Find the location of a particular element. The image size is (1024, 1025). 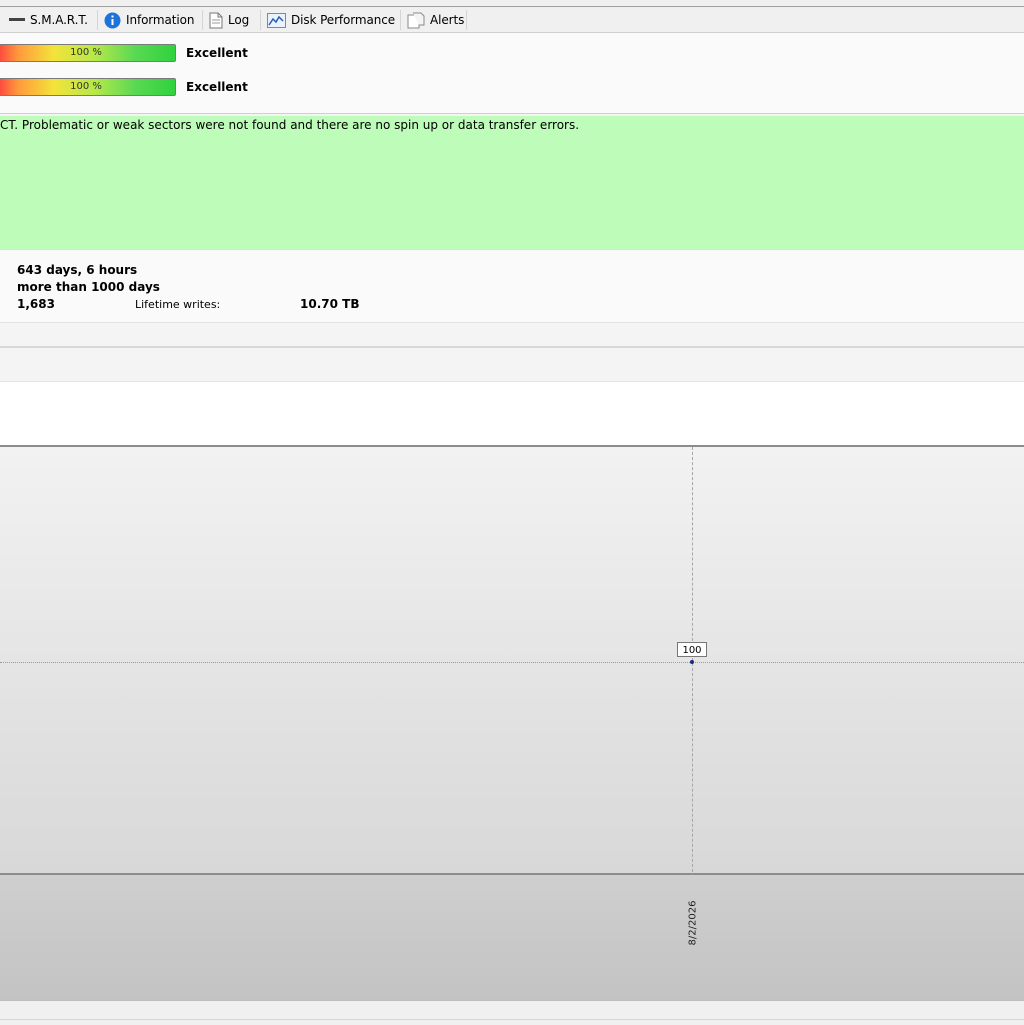

tab-log: Log is located at coordinates (229, 20).